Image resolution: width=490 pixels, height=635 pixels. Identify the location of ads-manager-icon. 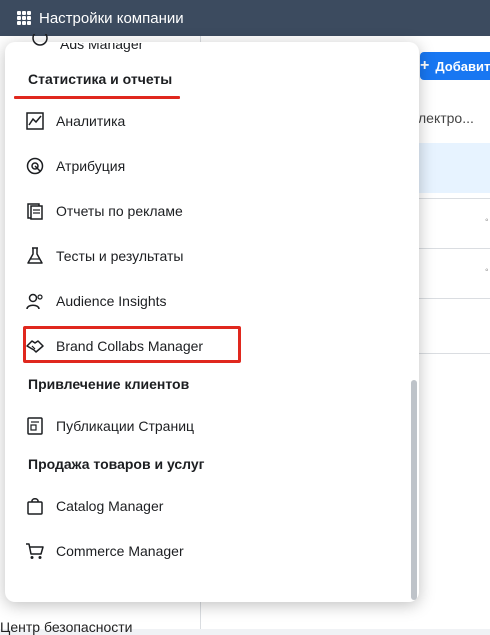
(40, 40).